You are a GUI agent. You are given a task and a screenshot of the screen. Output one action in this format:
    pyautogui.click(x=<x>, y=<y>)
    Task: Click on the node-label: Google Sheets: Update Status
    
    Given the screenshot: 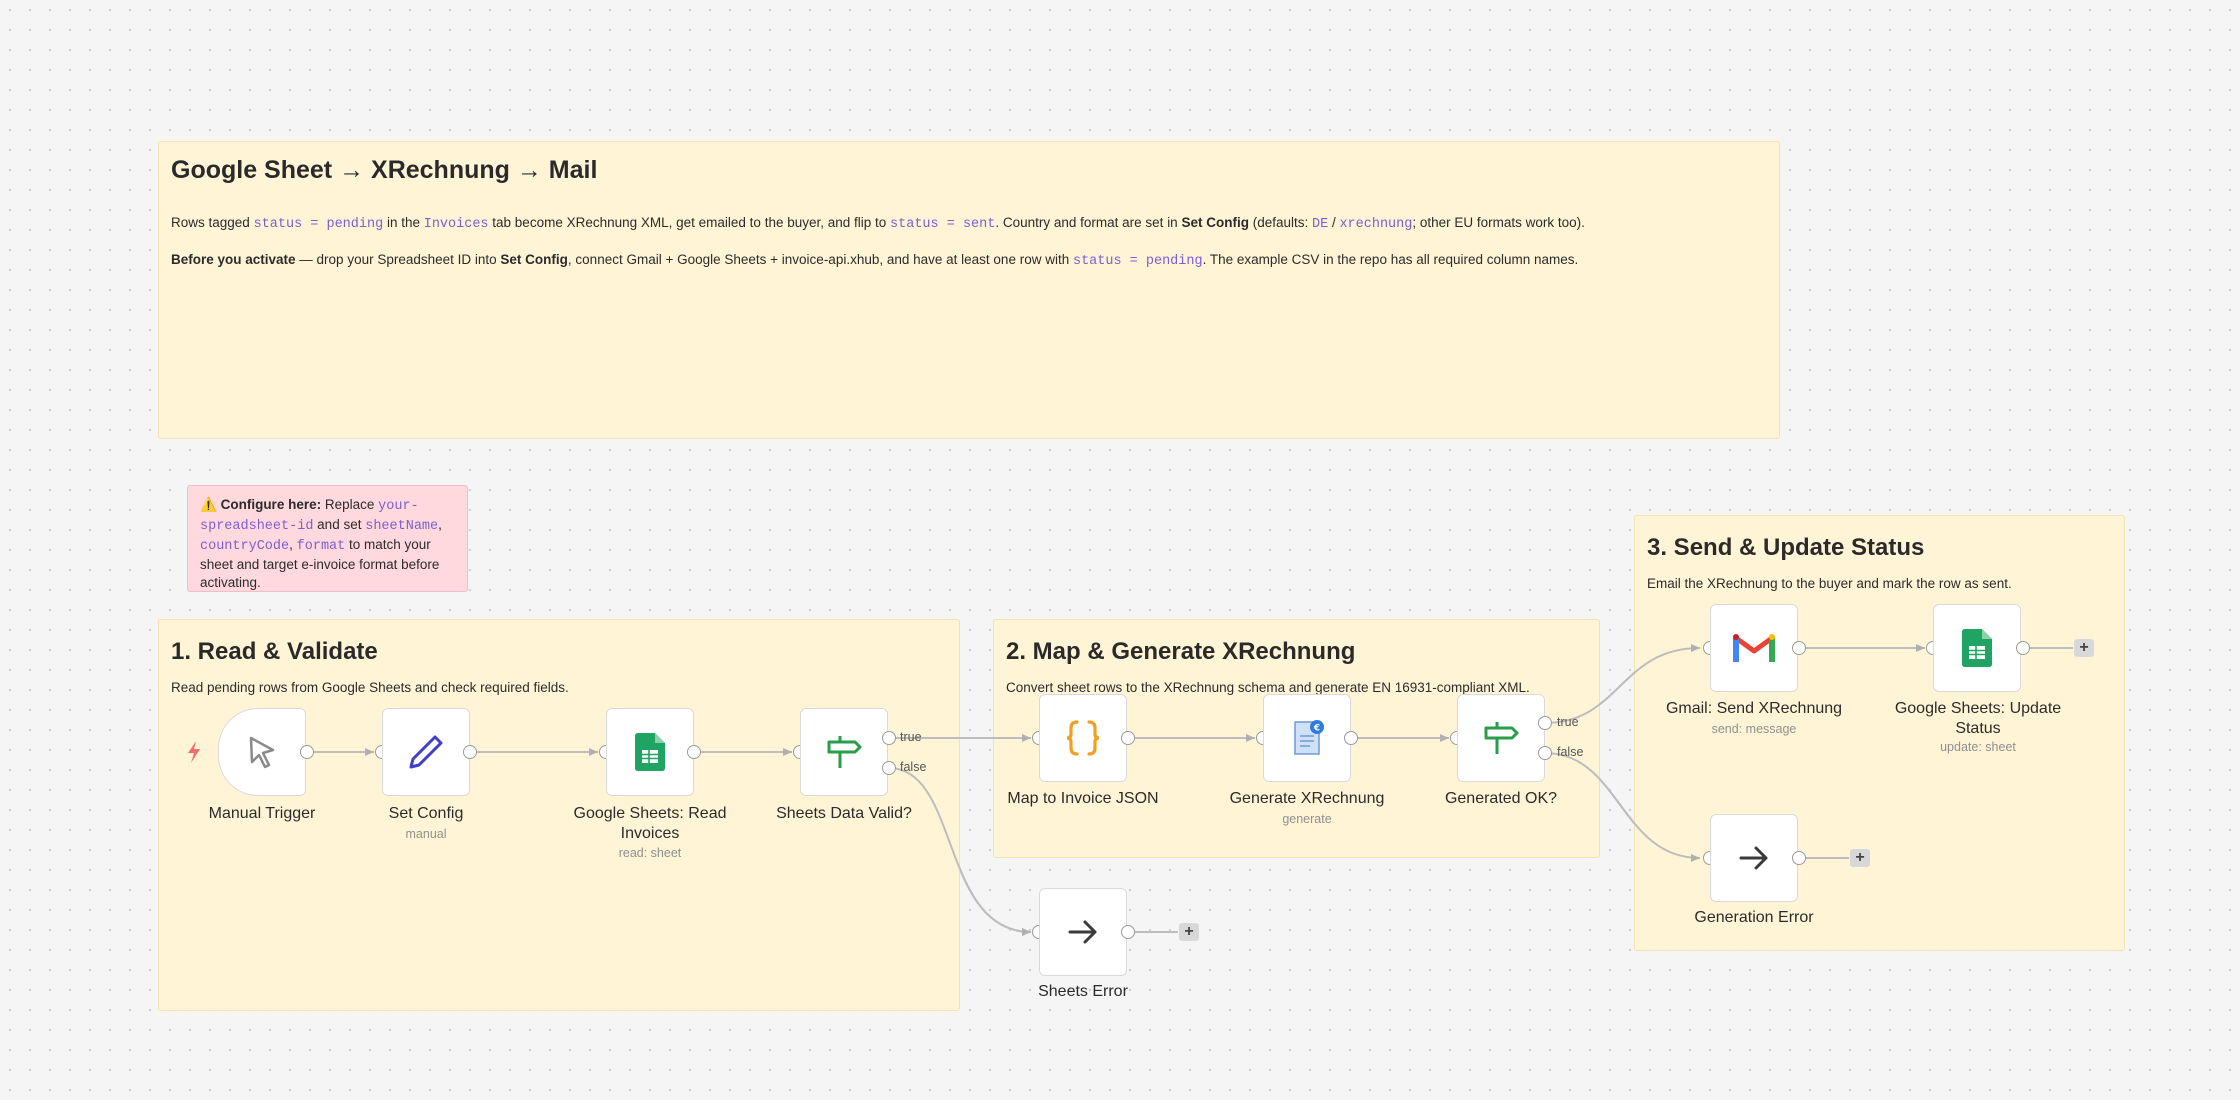 What is the action you would take?
    pyautogui.click(x=1978, y=718)
    